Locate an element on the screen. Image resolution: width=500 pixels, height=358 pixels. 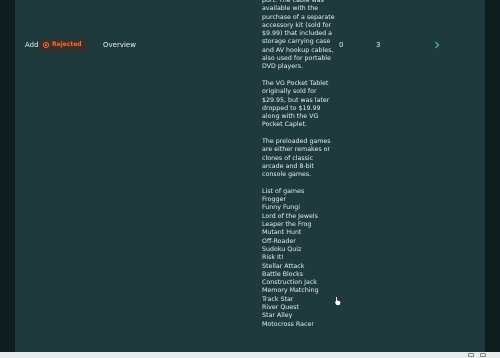
description-line: $9.99) that included a is located at coordinates (297, 34).